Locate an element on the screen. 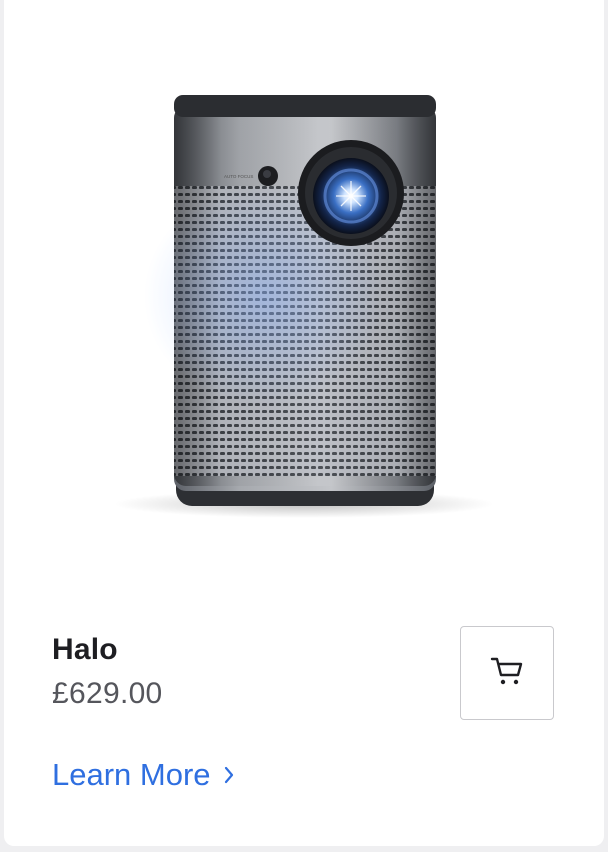 Image resolution: width=608 pixels, height=852 pixels. add-to-cart-button is located at coordinates (507, 673).